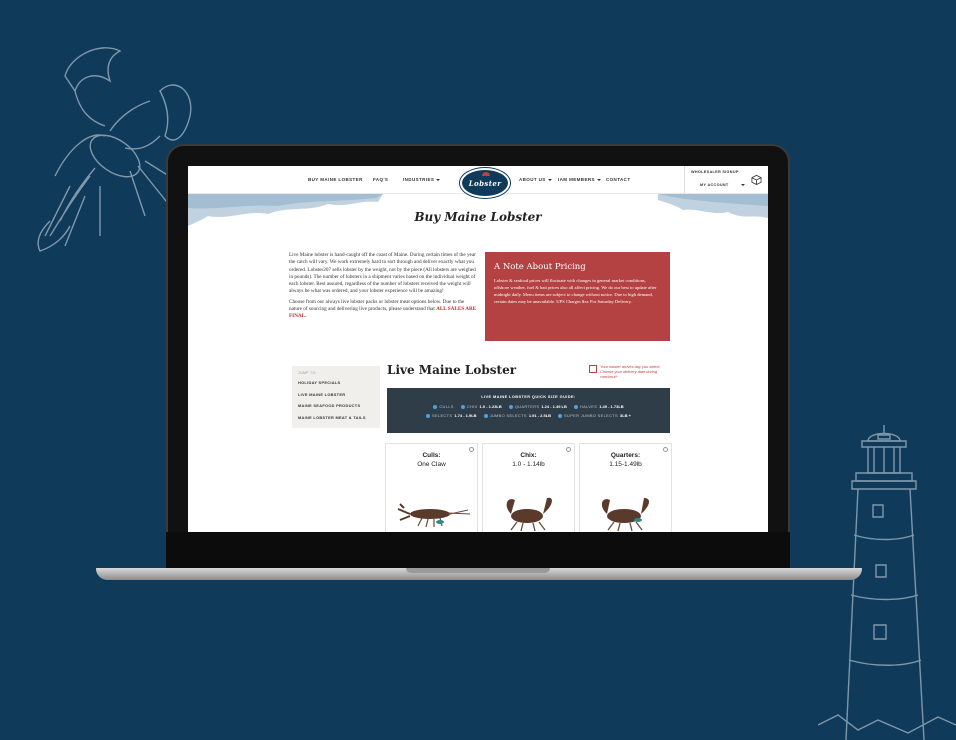 Image resolution: width=956 pixels, height=740 pixels. Describe the element at coordinates (756, 179) in the screenshot. I see `cart-box-icon` at that location.